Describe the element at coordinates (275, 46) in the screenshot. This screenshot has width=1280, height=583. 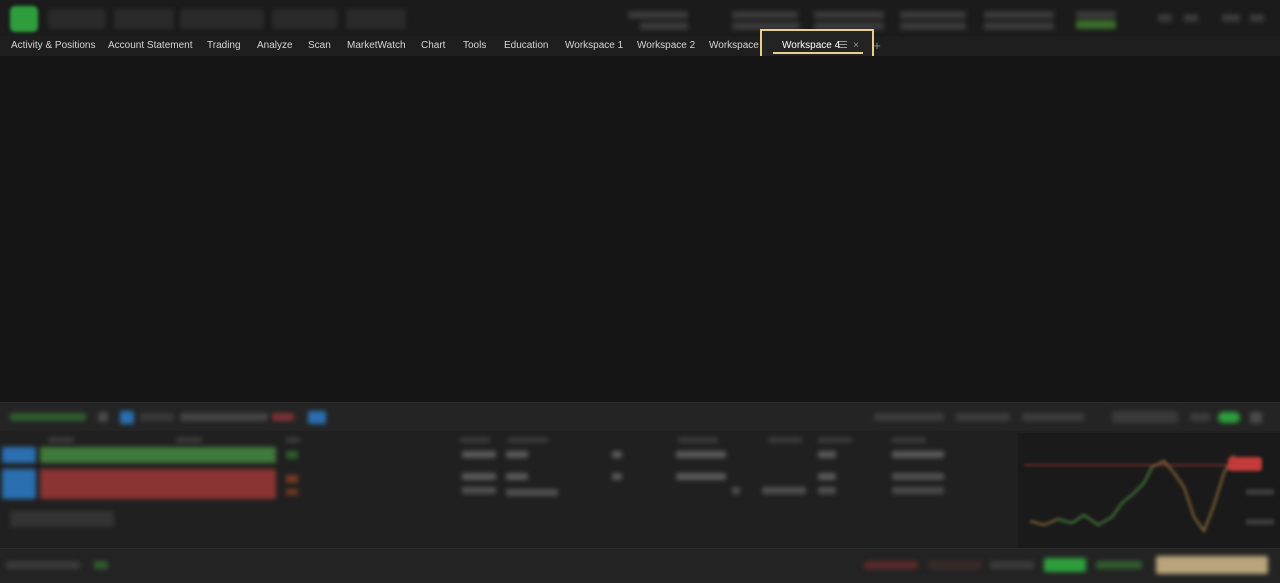
I see `tab-analyze: Analyze` at that location.